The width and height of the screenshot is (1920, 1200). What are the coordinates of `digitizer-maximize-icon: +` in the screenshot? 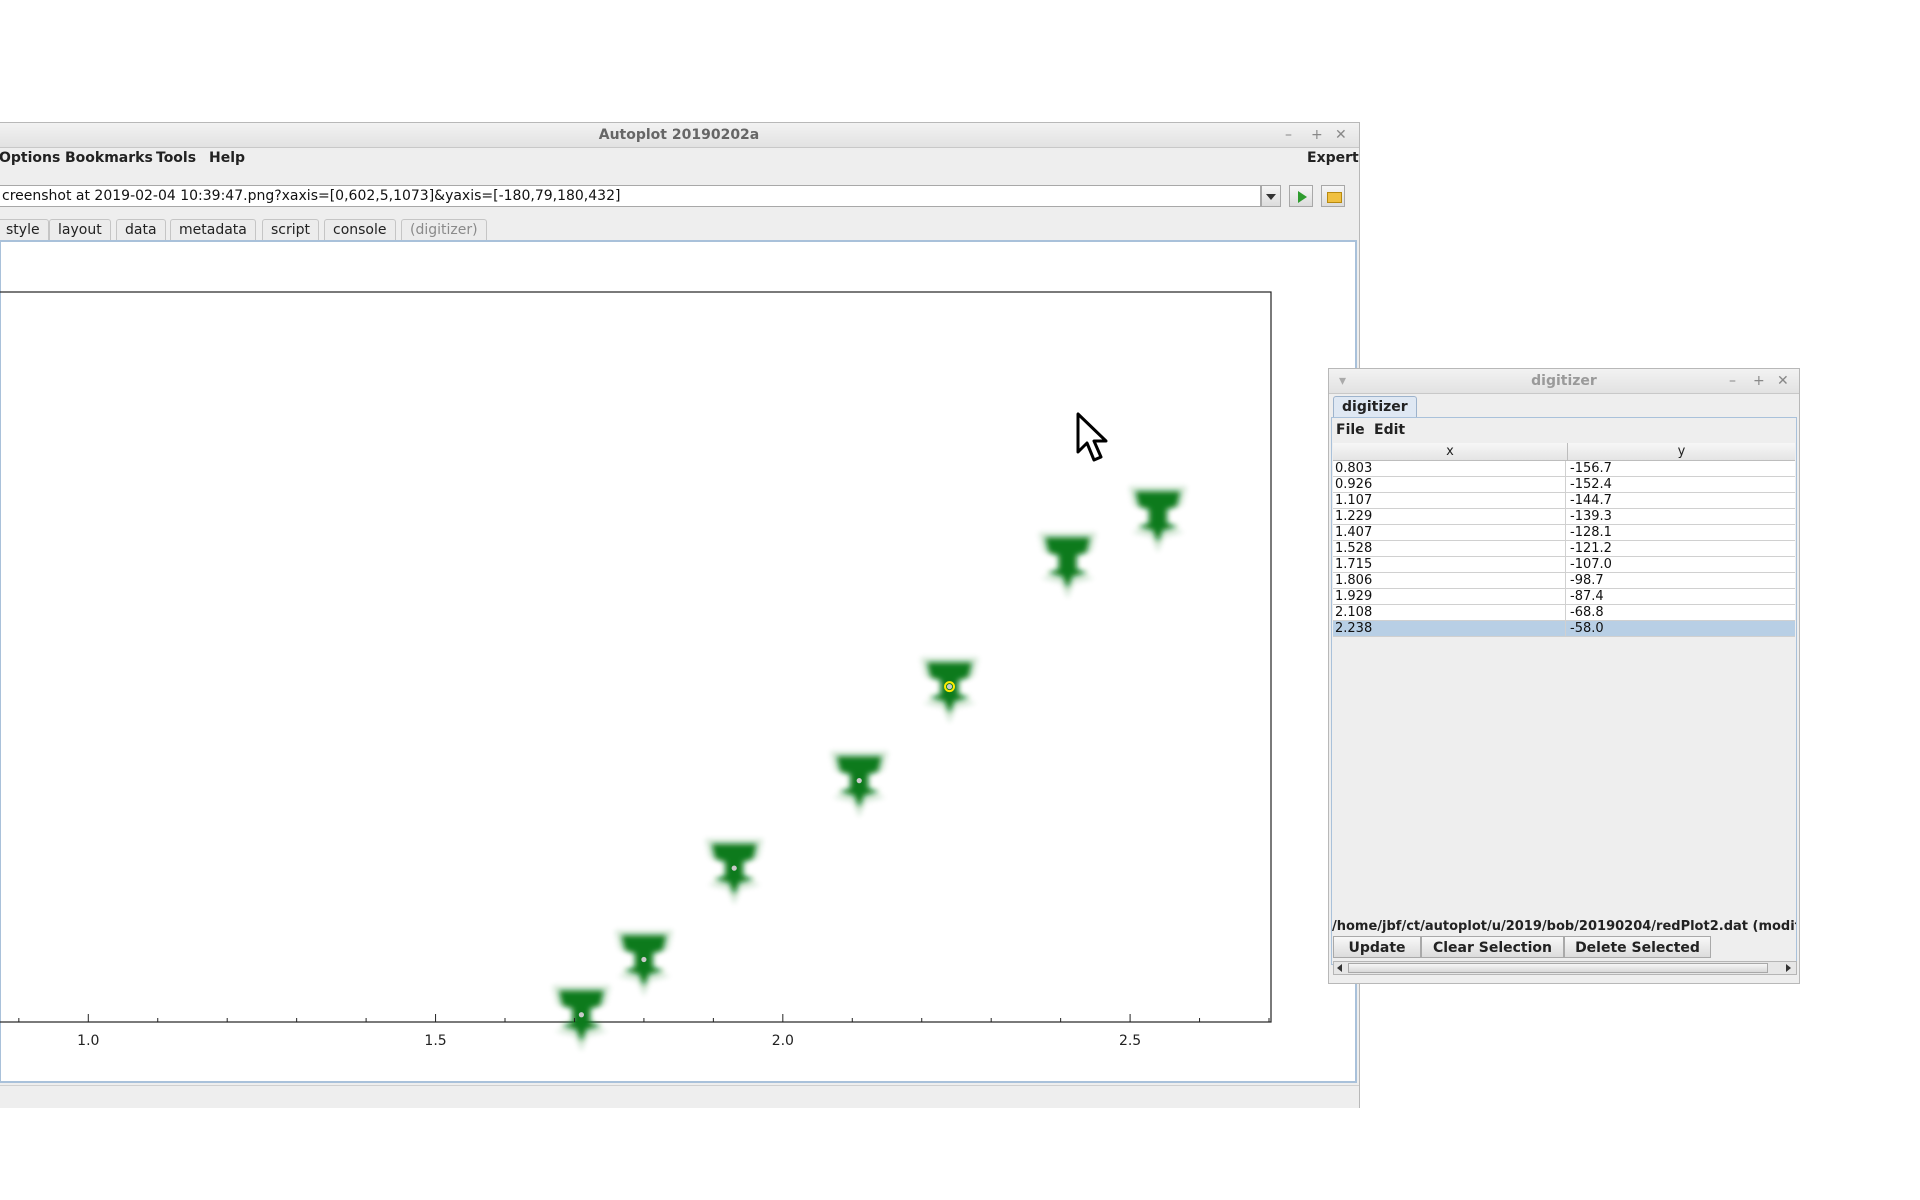 It's located at (1759, 381).